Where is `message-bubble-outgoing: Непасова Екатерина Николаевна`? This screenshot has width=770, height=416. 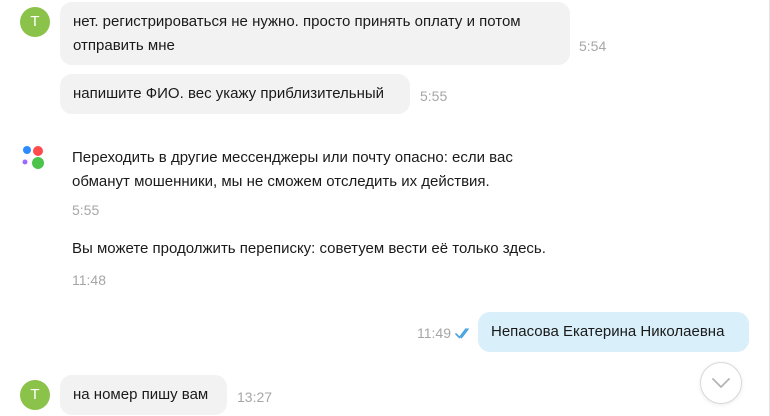 message-bubble-outgoing: Непасова Екатерина Николаевна is located at coordinates (613, 332).